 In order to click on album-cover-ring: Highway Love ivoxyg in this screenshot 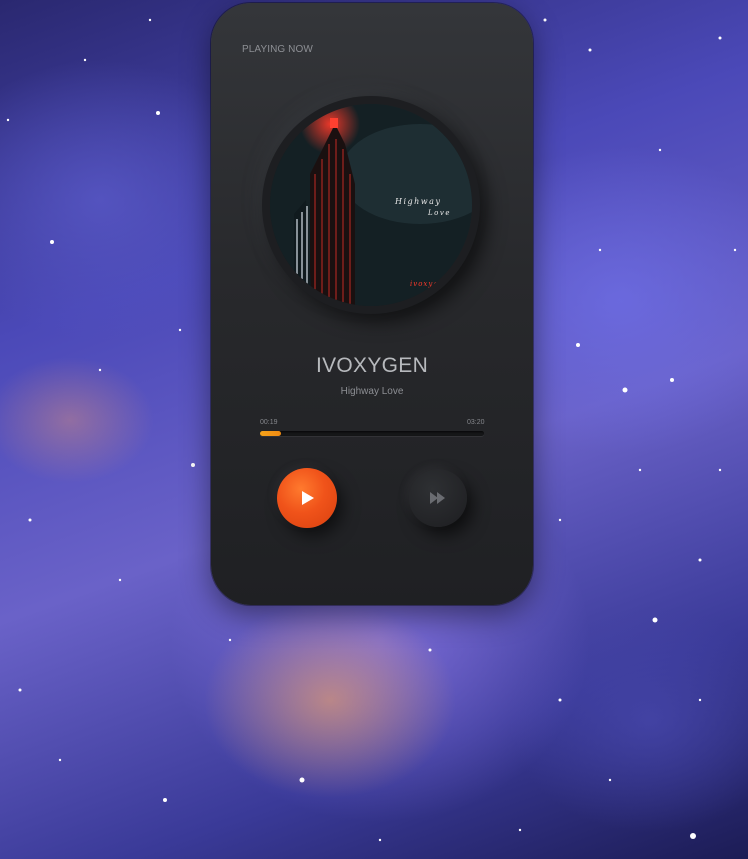, I will do `click(371, 205)`.